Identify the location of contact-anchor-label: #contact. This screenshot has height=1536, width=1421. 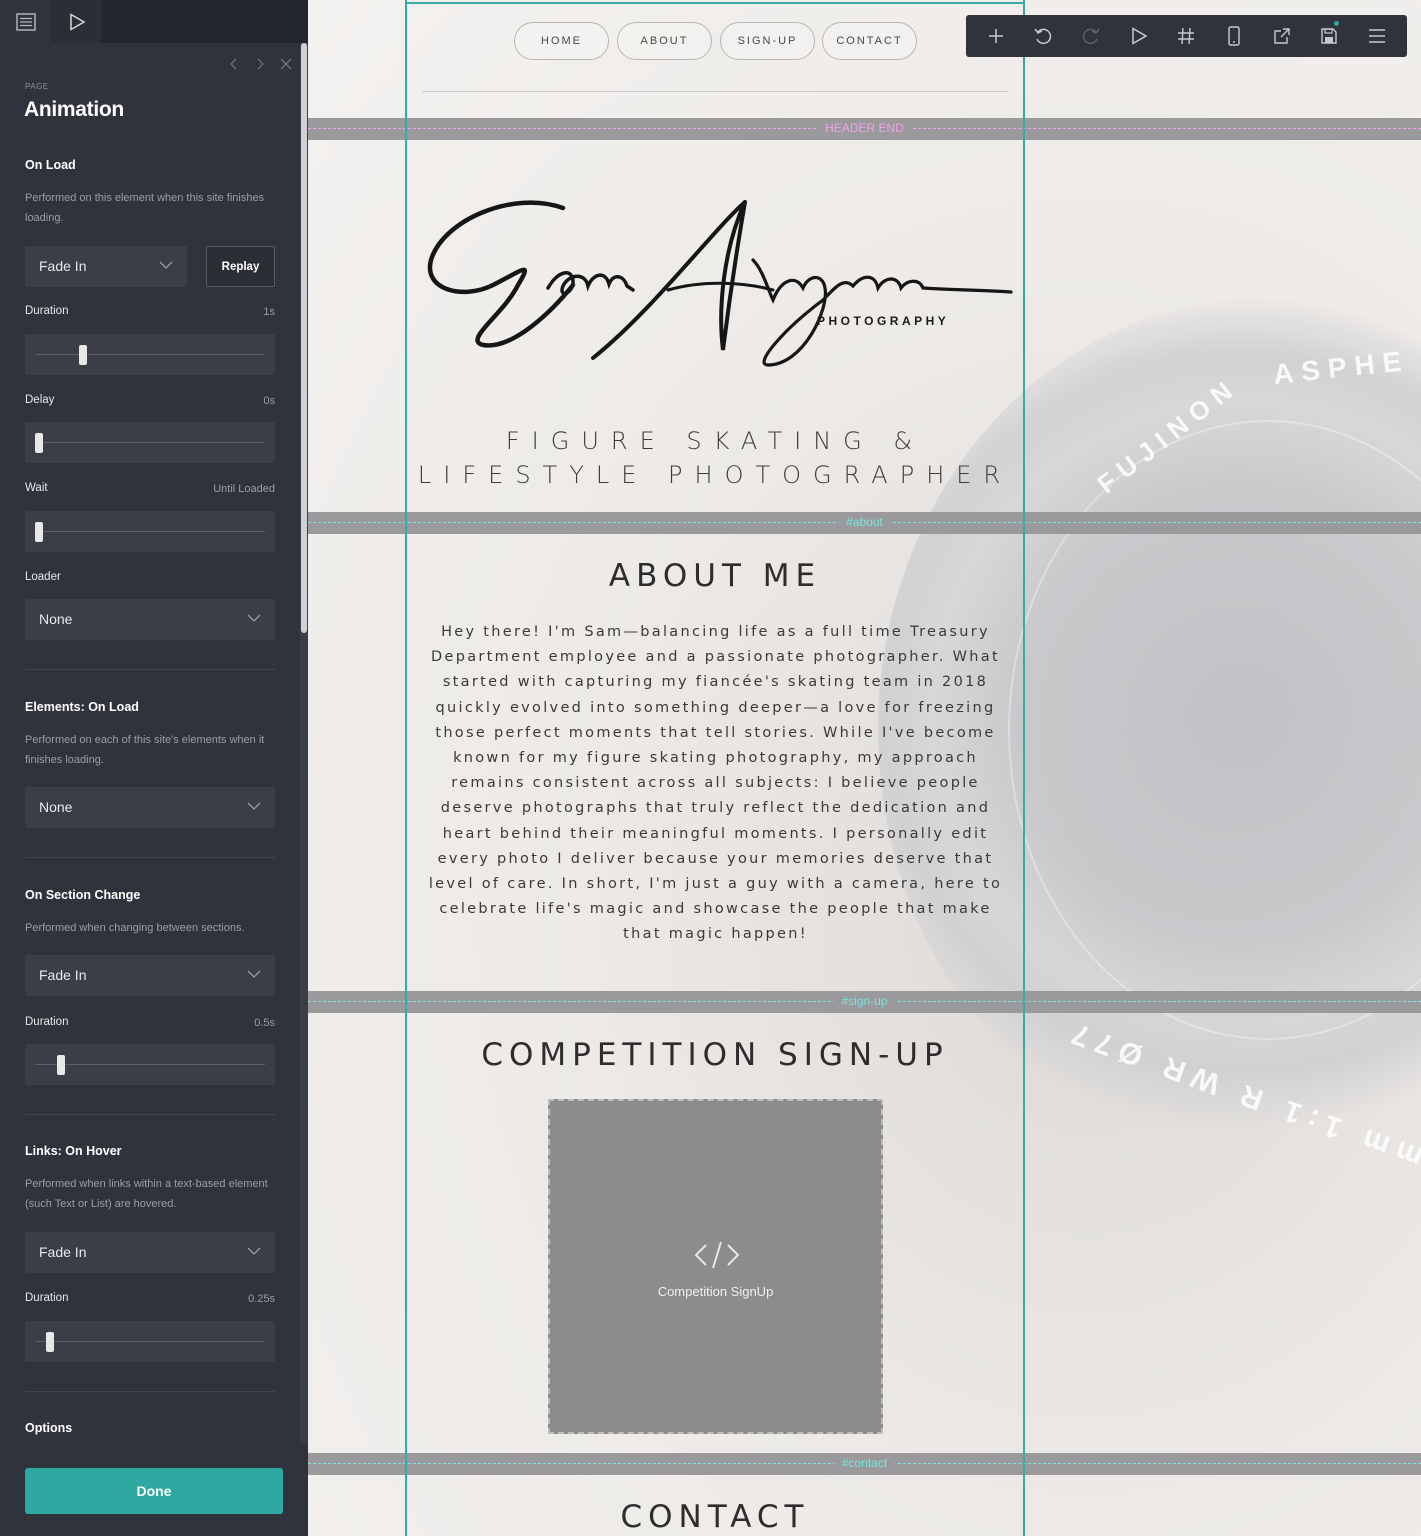
(864, 1463).